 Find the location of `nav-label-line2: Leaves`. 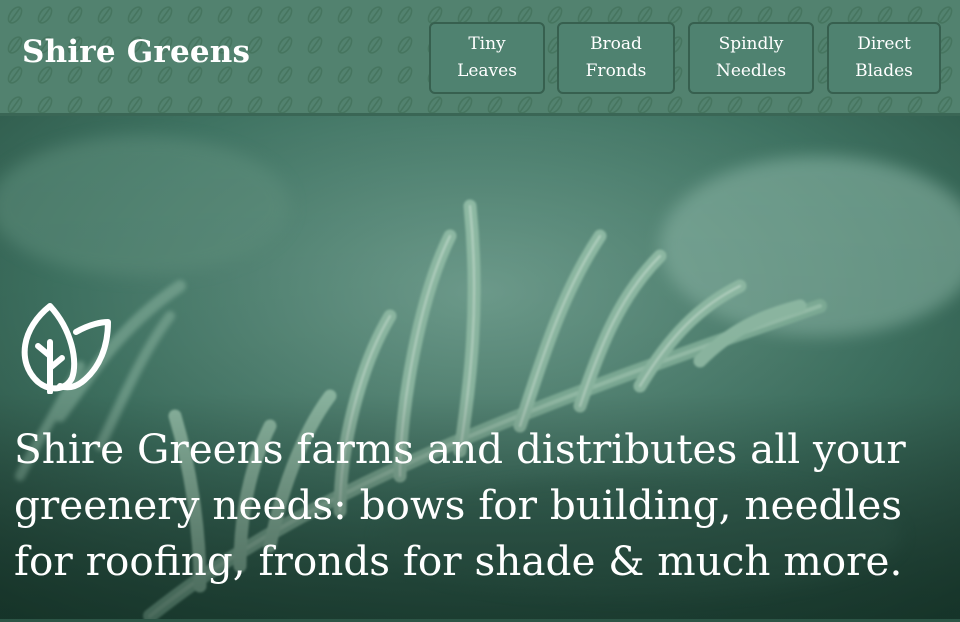

nav-label-line2: Leaves is located at coordinates (487, 71).